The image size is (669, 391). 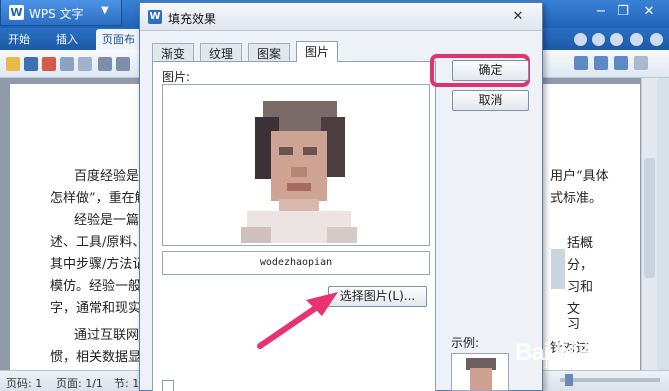 I want to click on example-label: 示例:, so click(x=465, y=343).